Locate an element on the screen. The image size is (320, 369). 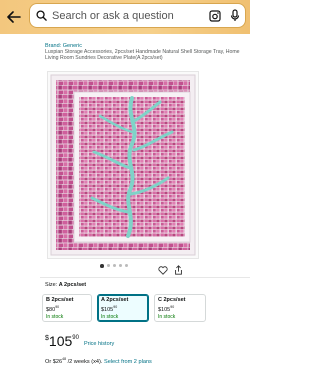
top-bar: Search or ask a question is located at coordinates (125, 17).